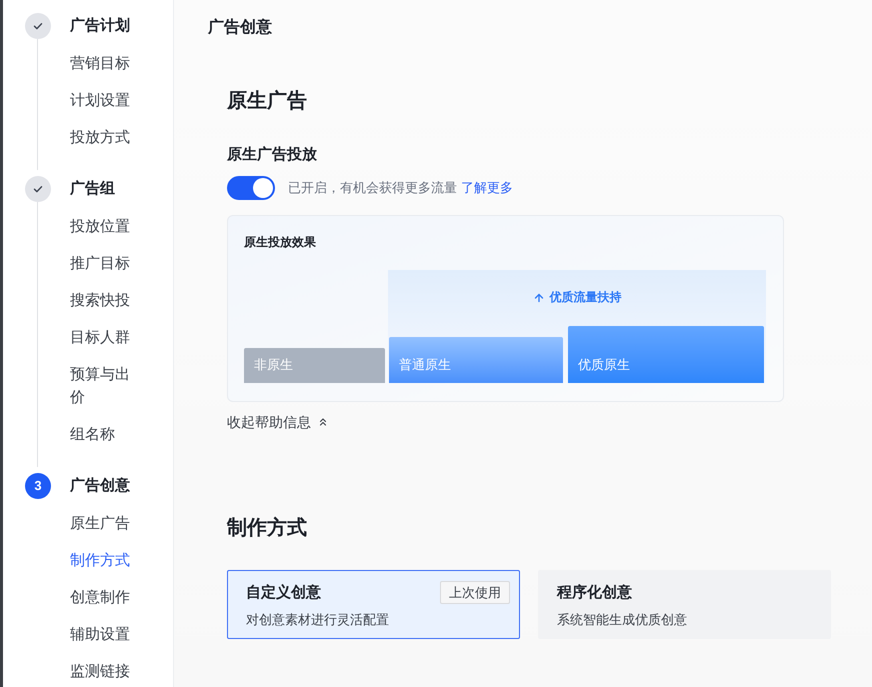  Describe the element at coordinates (475, 592) in the screenshot. I see `last-used-tag: 上次使用` at that location.